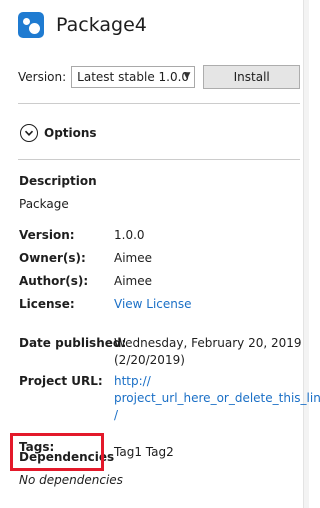 The image size is (320, 508). What do you see at coordinates (149, 360) in the screenshot?
I see `date-published-line2: (2/20/2019)` at bounding box center [149, 360].